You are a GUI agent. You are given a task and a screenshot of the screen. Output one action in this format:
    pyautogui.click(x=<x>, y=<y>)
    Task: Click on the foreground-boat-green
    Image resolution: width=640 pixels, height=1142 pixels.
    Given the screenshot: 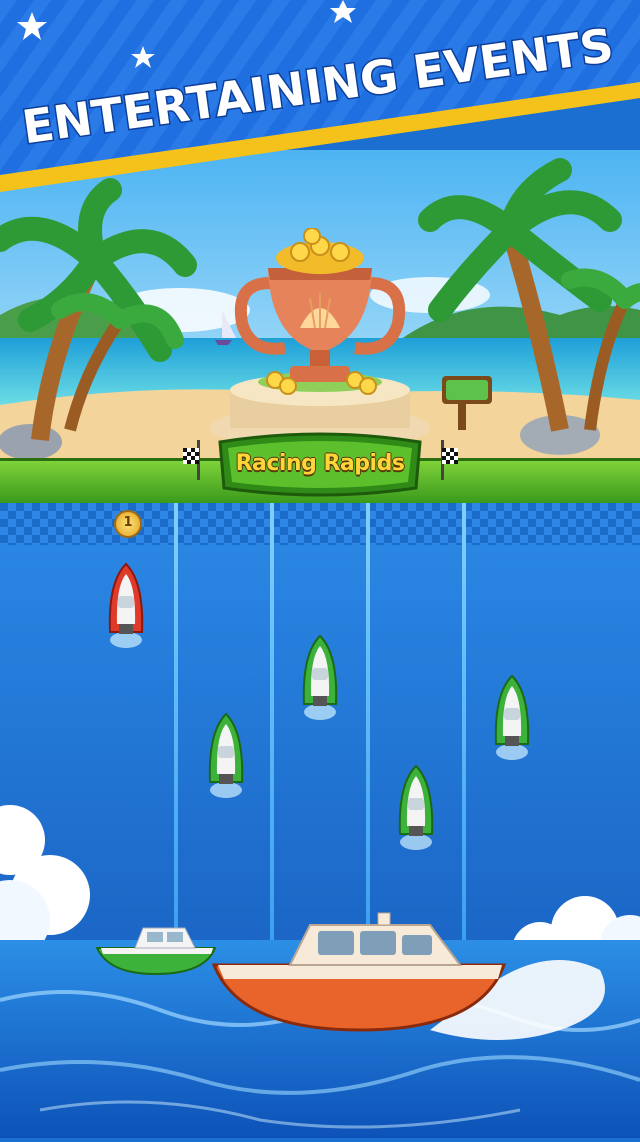 What is the action you would take?
    pyautogui.click(x=157, y=948)
    